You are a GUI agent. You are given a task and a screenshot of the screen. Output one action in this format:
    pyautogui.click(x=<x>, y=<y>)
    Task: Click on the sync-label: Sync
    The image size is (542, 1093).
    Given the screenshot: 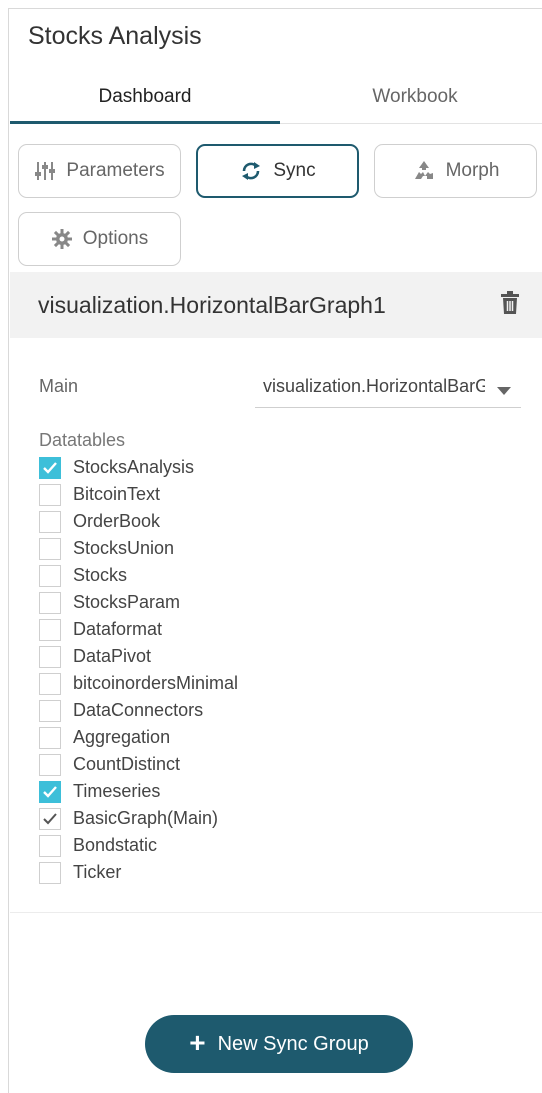 What is the action you would take?
    pyautogui.click(x=294, y=170)
    